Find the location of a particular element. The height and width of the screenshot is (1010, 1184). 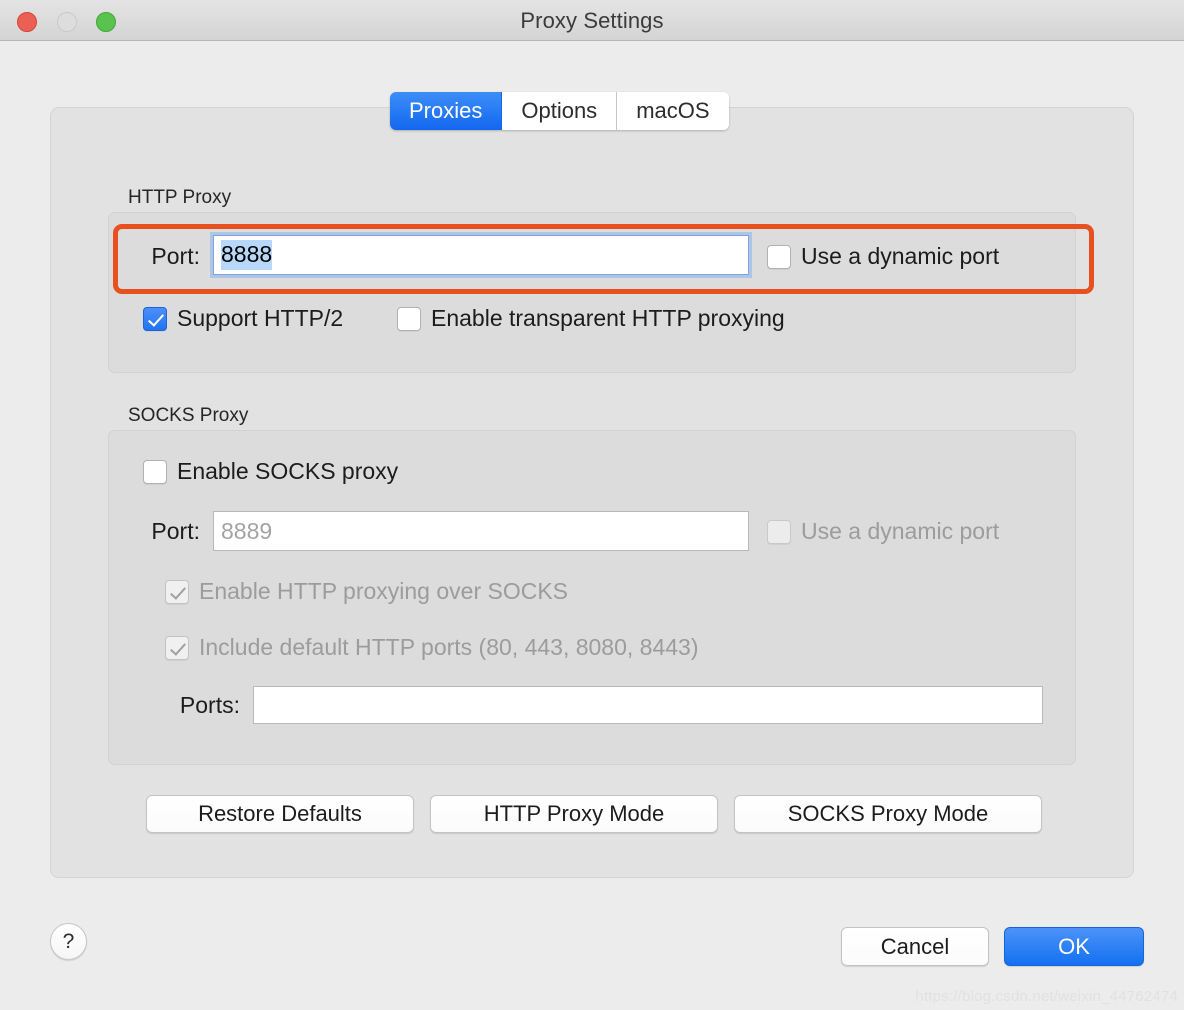

tab-macos: macOS is located at coordinates (673, 111).